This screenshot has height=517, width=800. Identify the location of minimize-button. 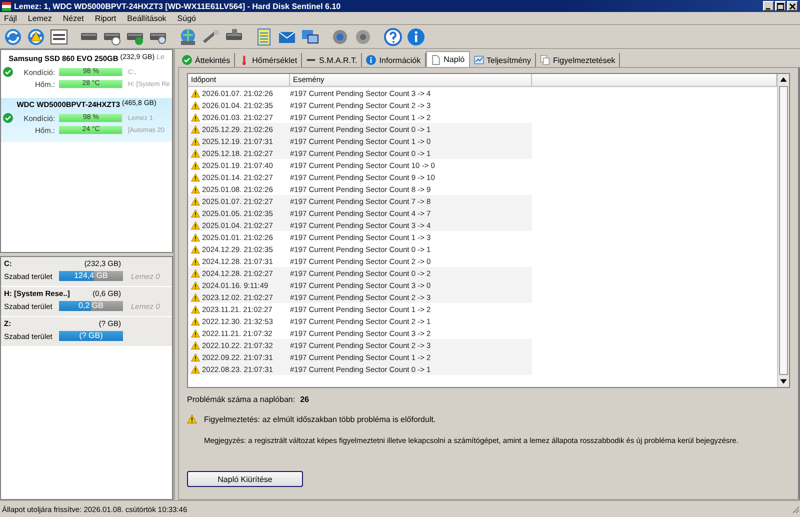
(768, 6).